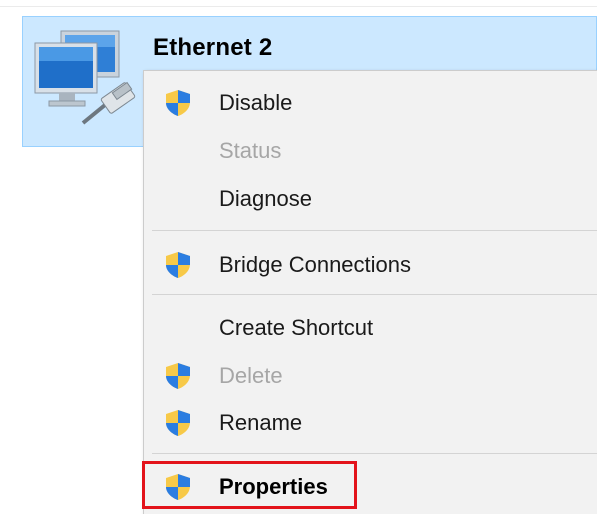 This screenshot has width=597, height=514. I want to click on top-divider, so click(298, 6).